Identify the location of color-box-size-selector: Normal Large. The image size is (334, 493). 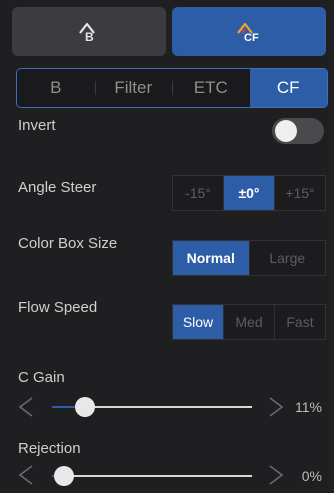
(249, 258).